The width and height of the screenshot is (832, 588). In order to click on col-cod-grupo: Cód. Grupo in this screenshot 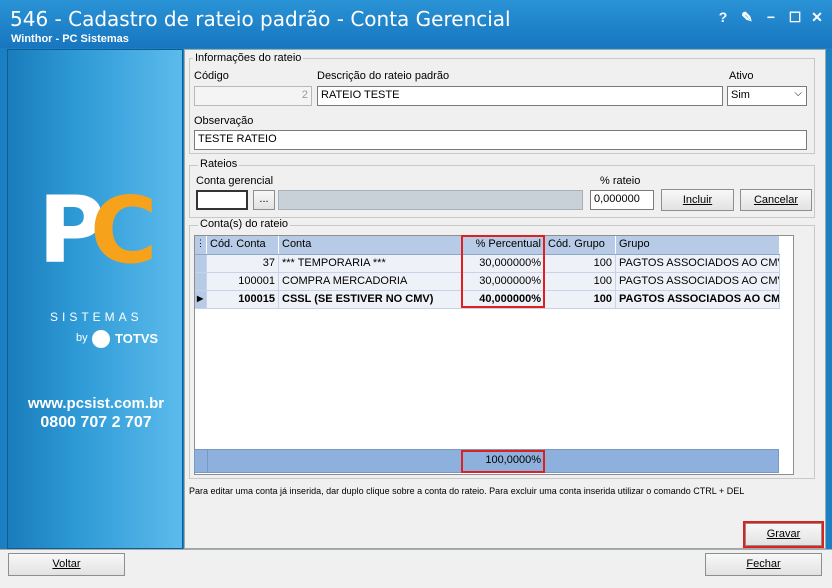, I will do `click(580, 245)`.